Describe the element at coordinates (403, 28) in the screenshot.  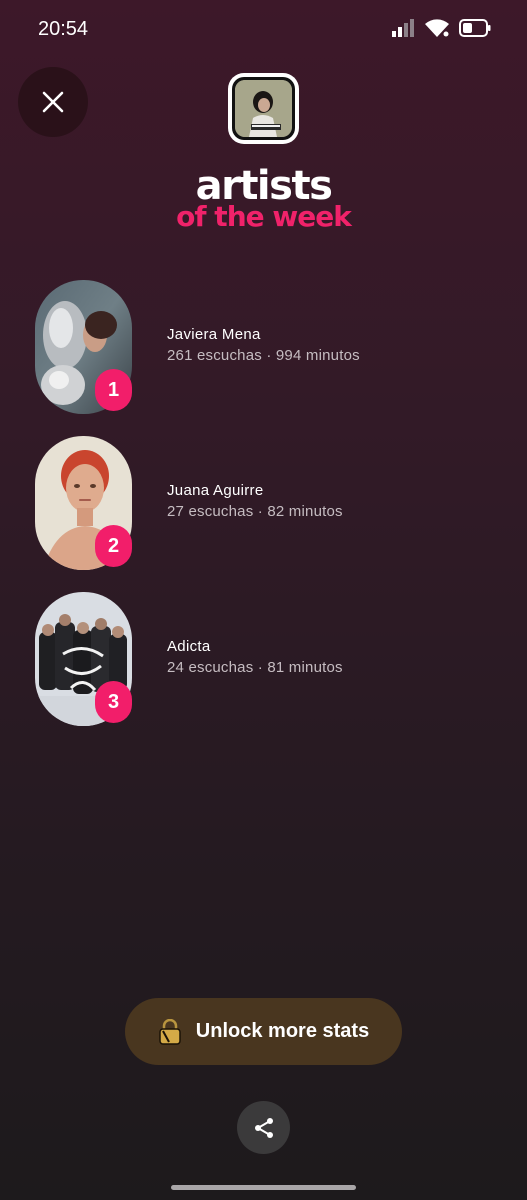
I see `signal-icon` at that location.